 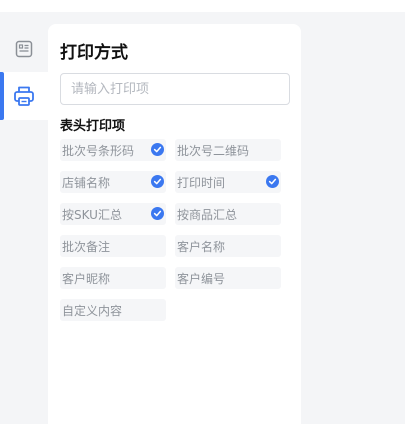 I want to click on print-option: 自定义内容, so click(x=113, y=310).